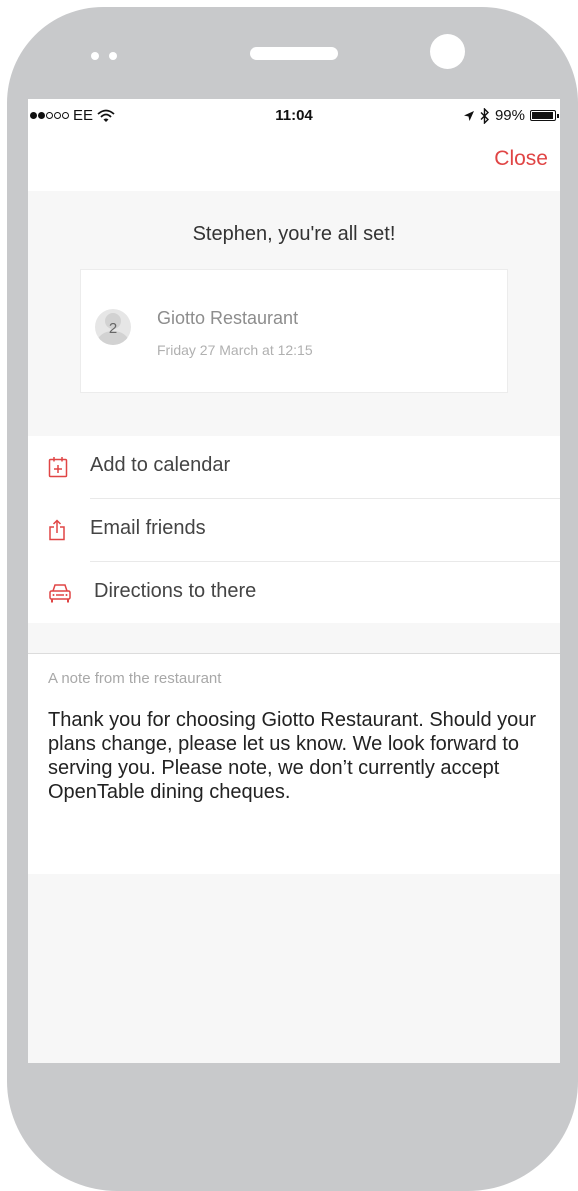 The height and width of the screenshot is (1191, 578). I want to click on party-size: 2, so click(113, 328).